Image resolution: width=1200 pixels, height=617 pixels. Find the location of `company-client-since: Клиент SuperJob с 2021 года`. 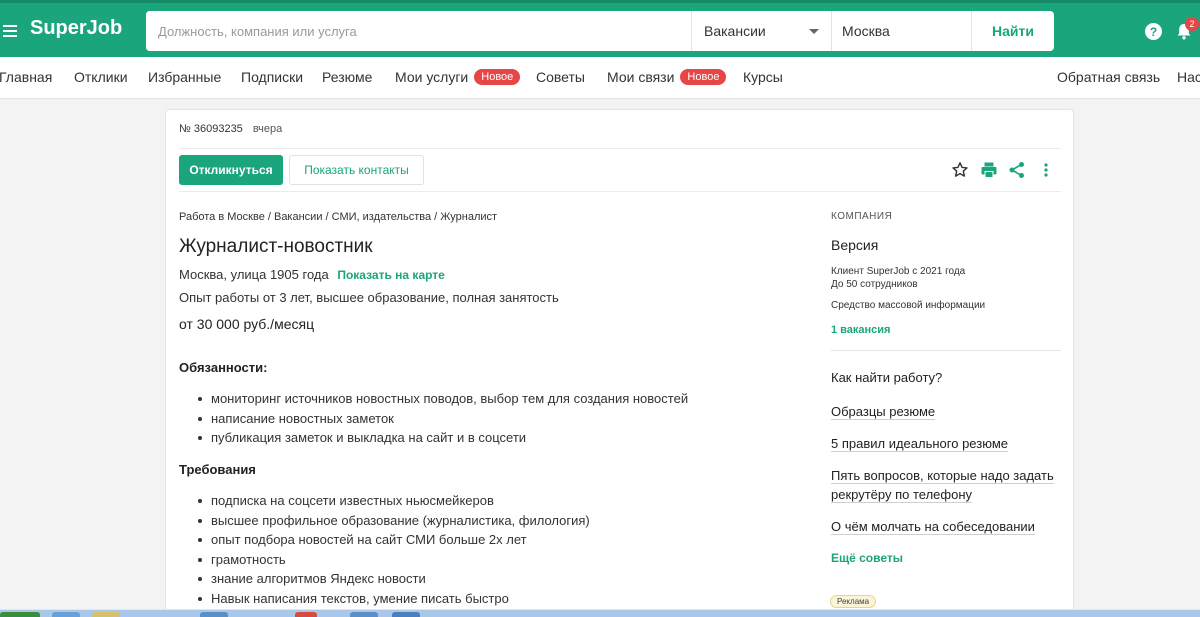

company-client-since: Клиент SuperJob с 2021 года is located at coordinates (898, 271).